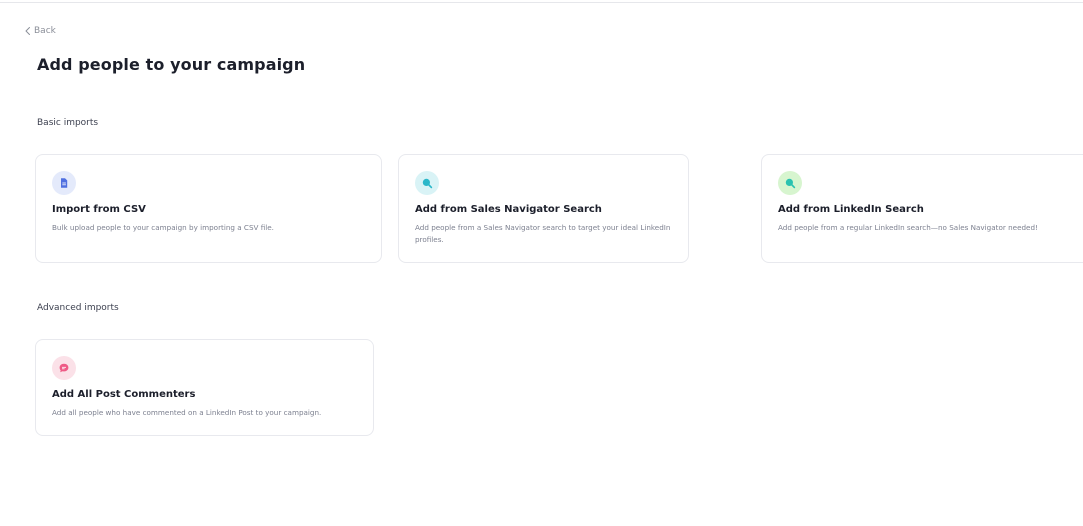 This screenshot has height=526, width=1083. What do you see at coordinates (851, 209) in the screenshot?
I see `card-title: Add from LinkedIn Search` at bounding box center [851, 209].